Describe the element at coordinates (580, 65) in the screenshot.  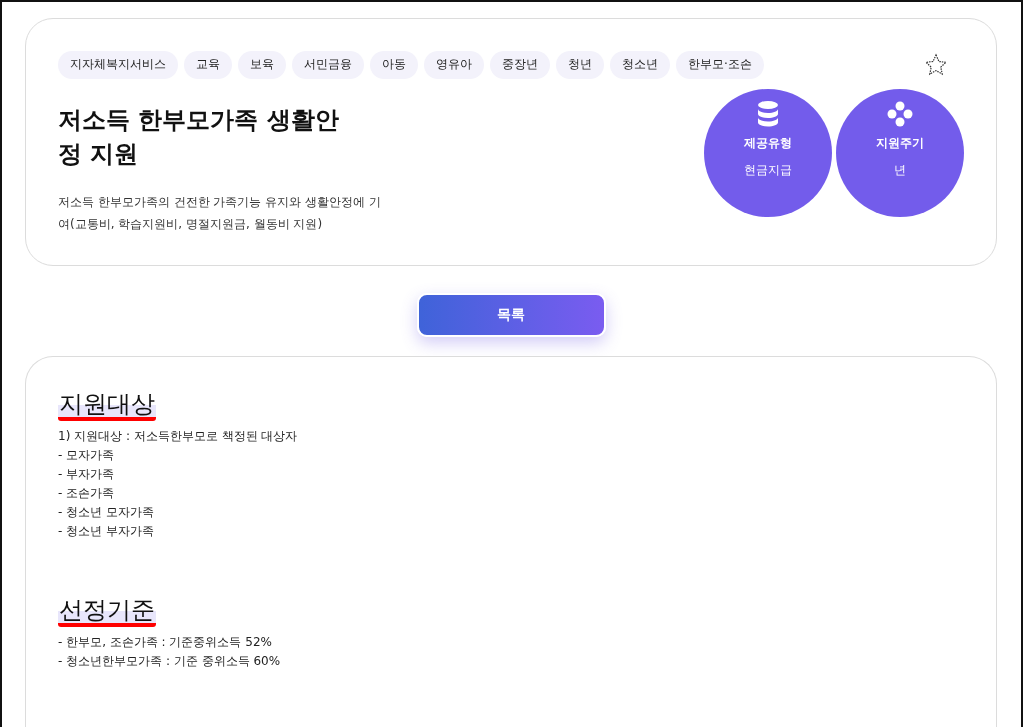
I see `category-tag: 청년` at that location.